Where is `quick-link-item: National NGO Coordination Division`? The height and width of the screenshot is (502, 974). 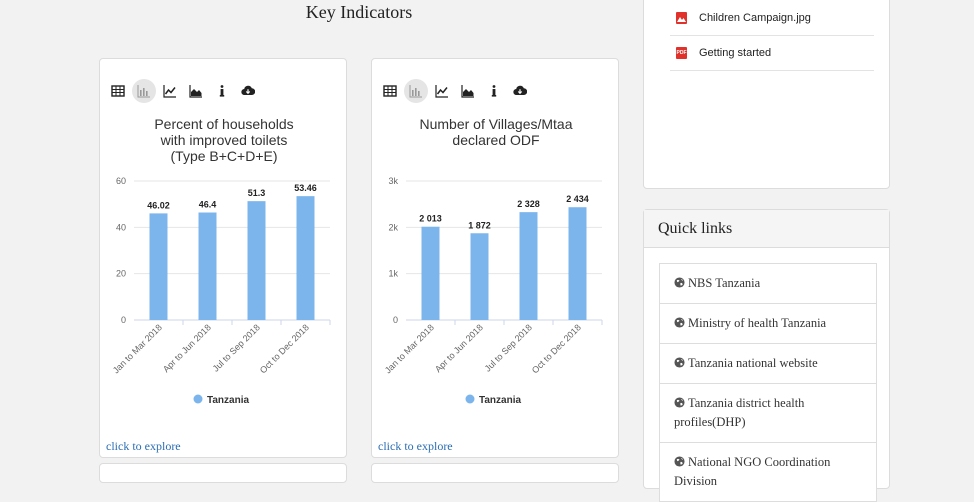
quick-link-item: National NGO Coordination Division is located at coordinates (768, 472).